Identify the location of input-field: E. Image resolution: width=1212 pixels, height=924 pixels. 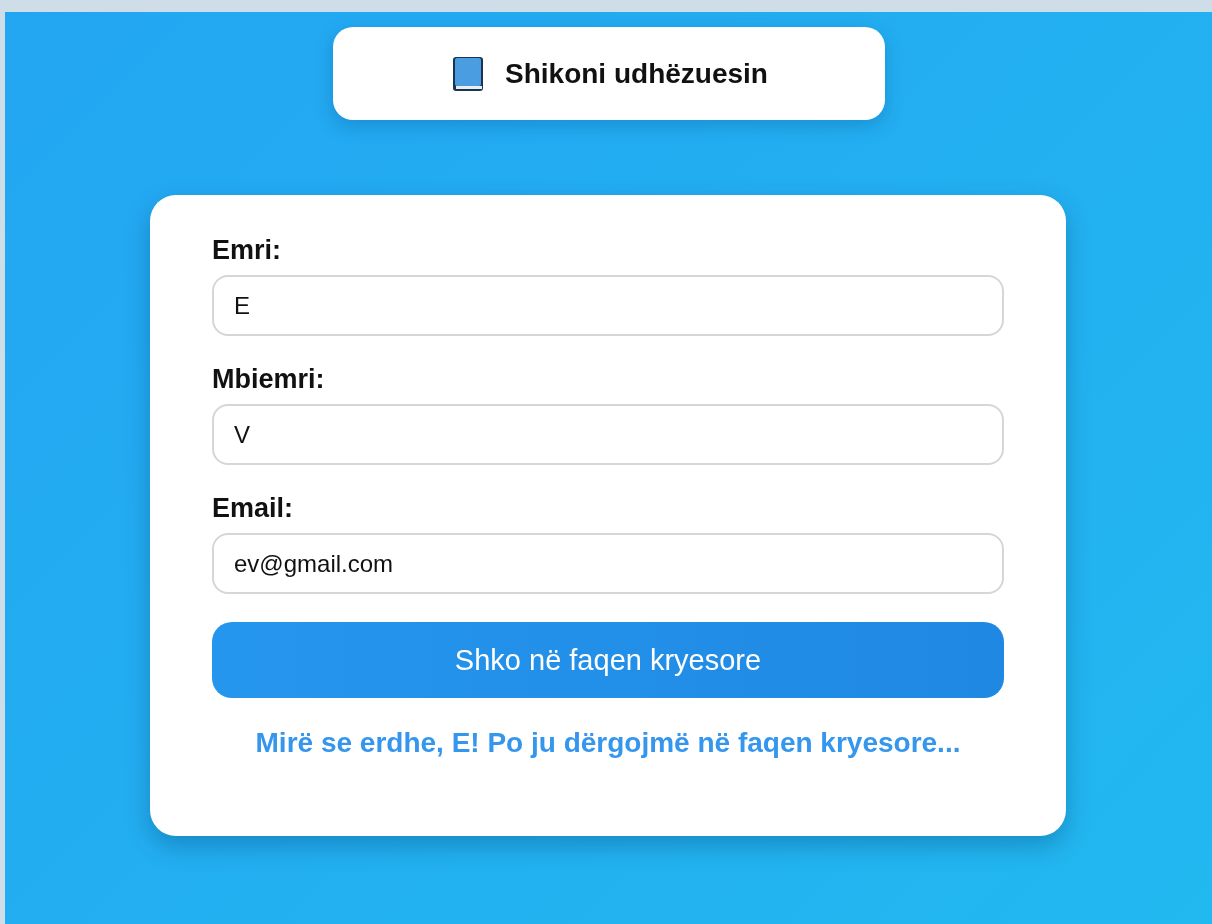
(608, 305).